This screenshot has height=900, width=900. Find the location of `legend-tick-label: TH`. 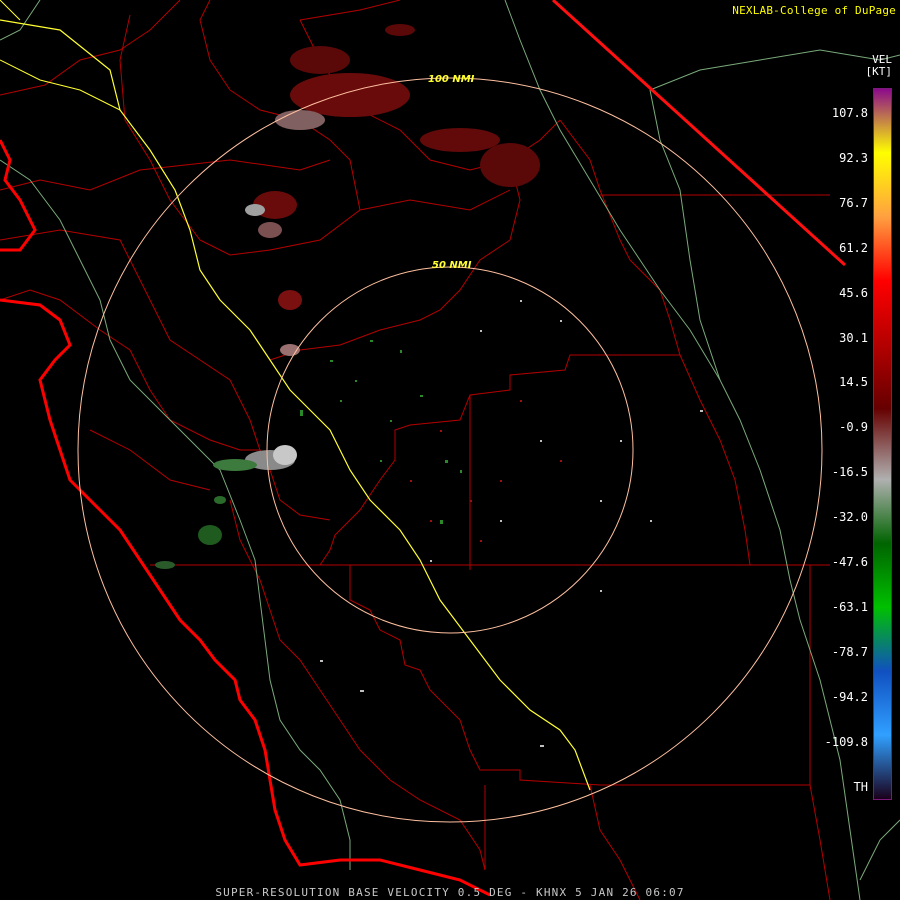

legend-tick-label: TH is located at coordinates (860, 786).